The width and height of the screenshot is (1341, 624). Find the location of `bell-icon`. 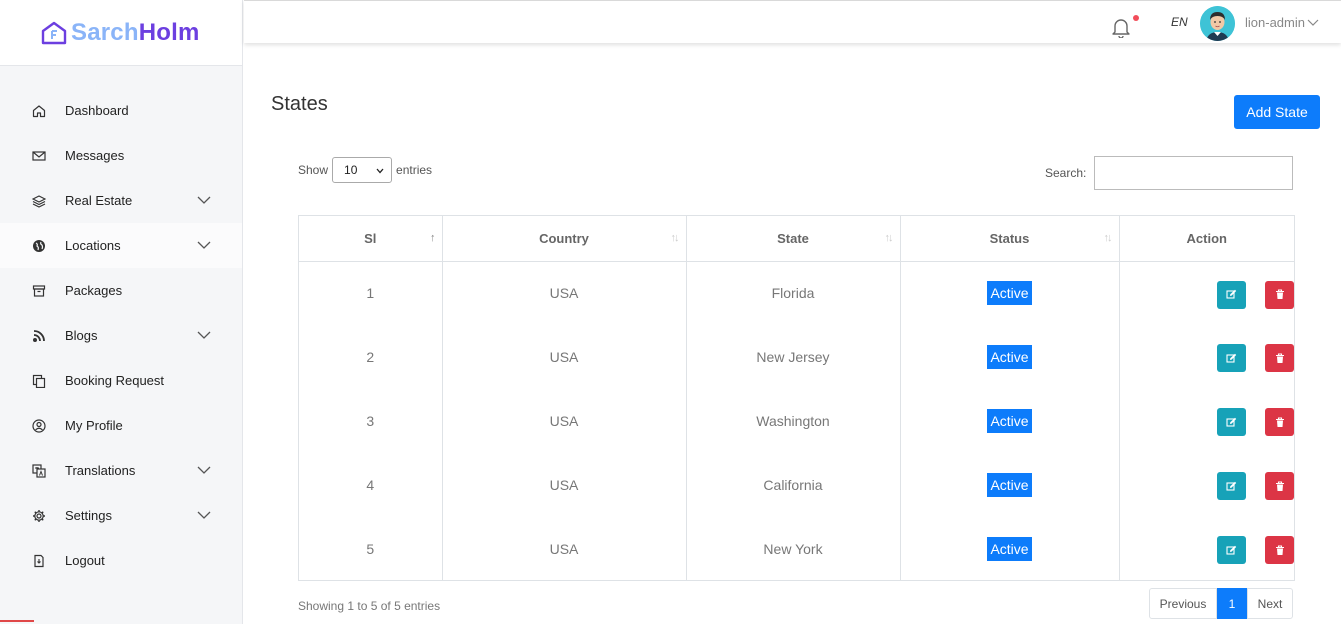

bell-icon is located at coordinates (1121, 27).